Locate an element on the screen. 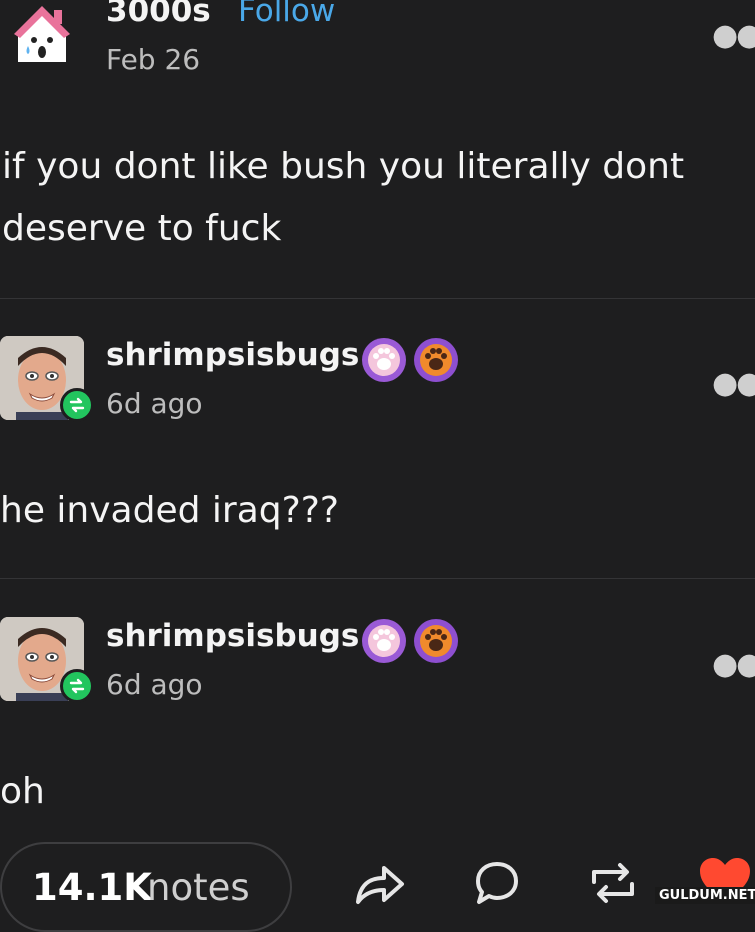 Image resolution: width=755 pixels, height=932 pixels. follow-button: Follow is located at coordinates (286, 14).